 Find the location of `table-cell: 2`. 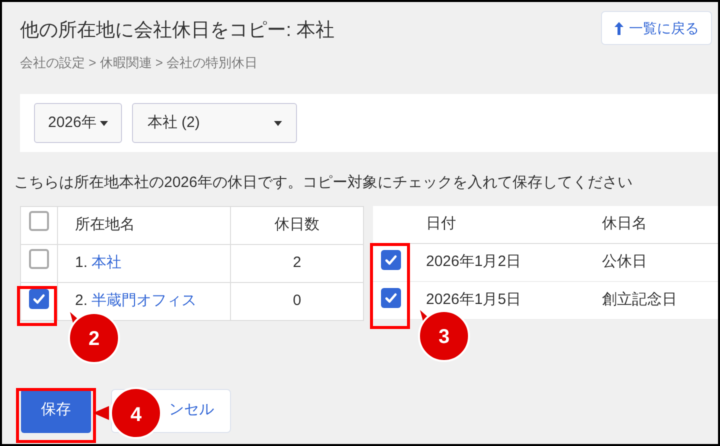

table-cell: 2 is located at coordinates (297, 263).